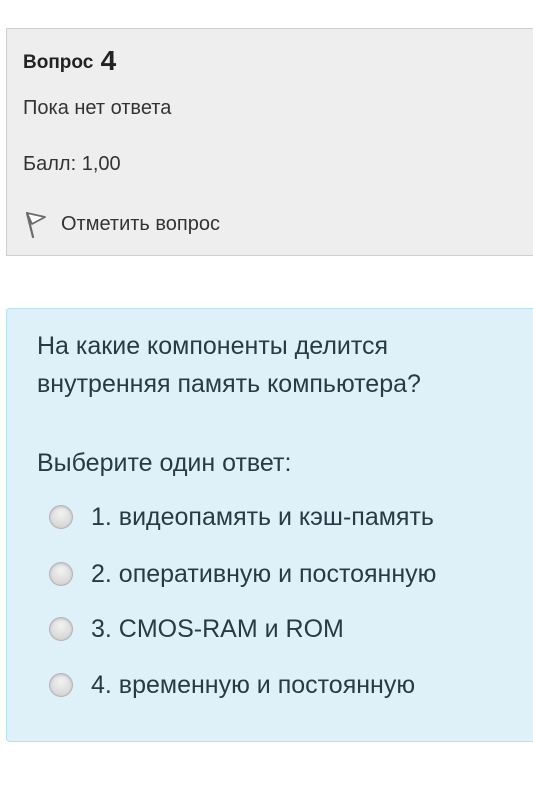 This screenshot has width=533, height=791. What do you see at coordinates (253, 685) in the screenshot?
I see `answer-label: 4. временную и постоянную` at bounding box center [253, 685].